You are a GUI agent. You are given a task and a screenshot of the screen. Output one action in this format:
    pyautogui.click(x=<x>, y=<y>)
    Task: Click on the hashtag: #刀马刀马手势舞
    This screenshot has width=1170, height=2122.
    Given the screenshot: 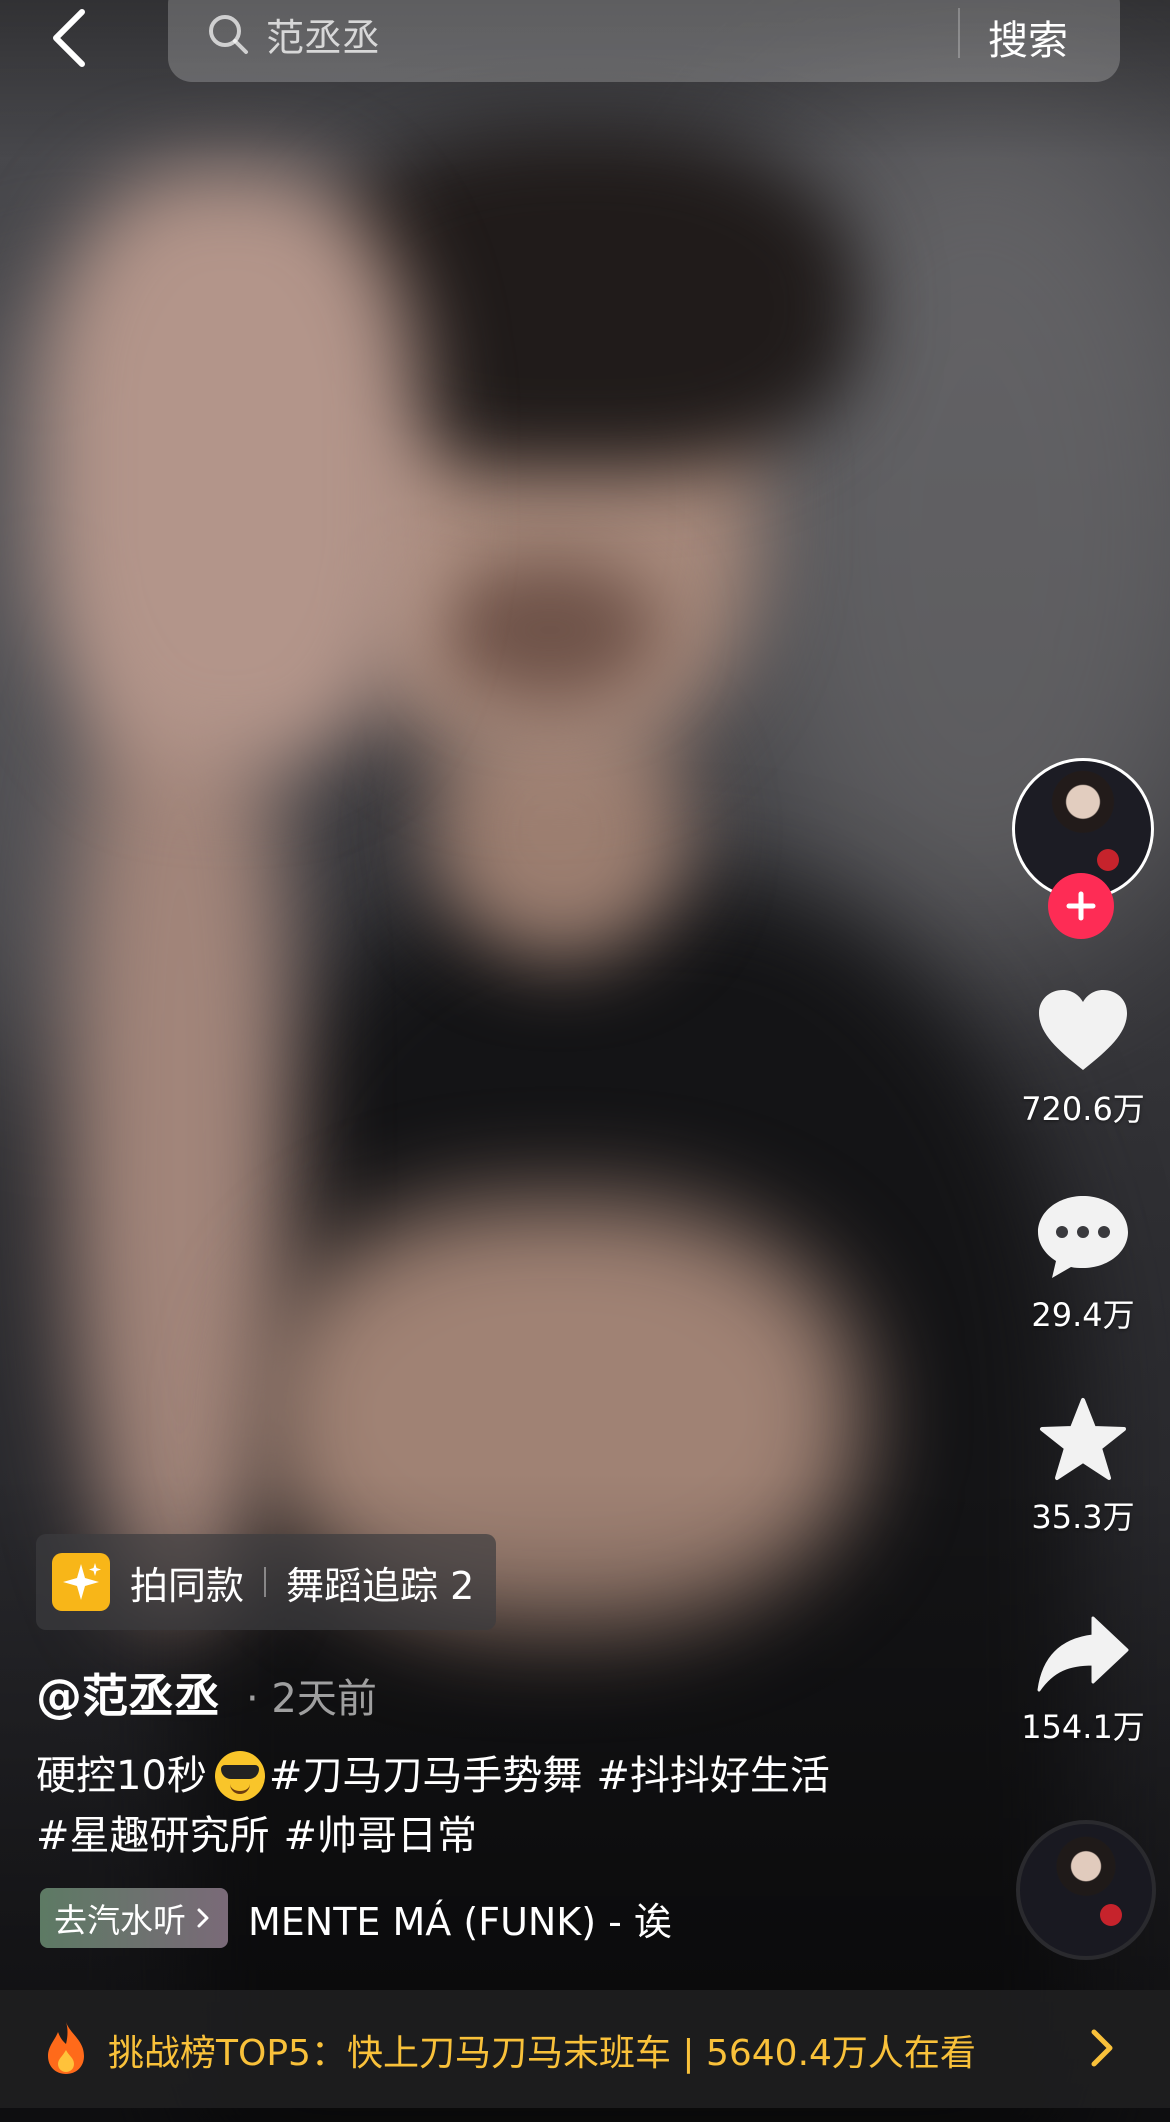 What is the action you would take?
    pyautogui.click(x=426, y=1776)
    